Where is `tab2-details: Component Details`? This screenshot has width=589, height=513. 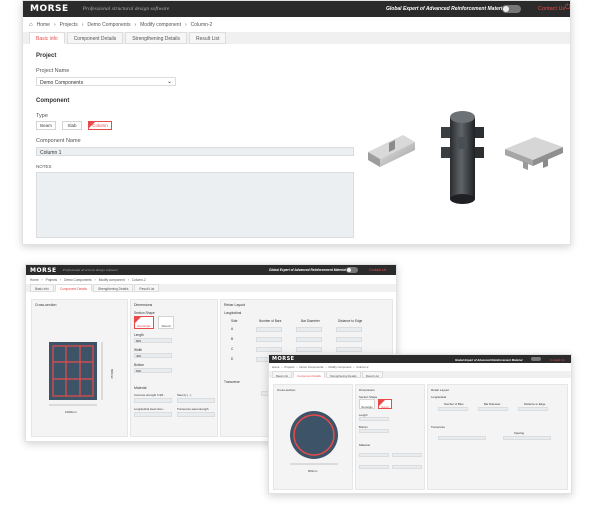
tab2-details: Component Details is located at coordinates (73, 288).